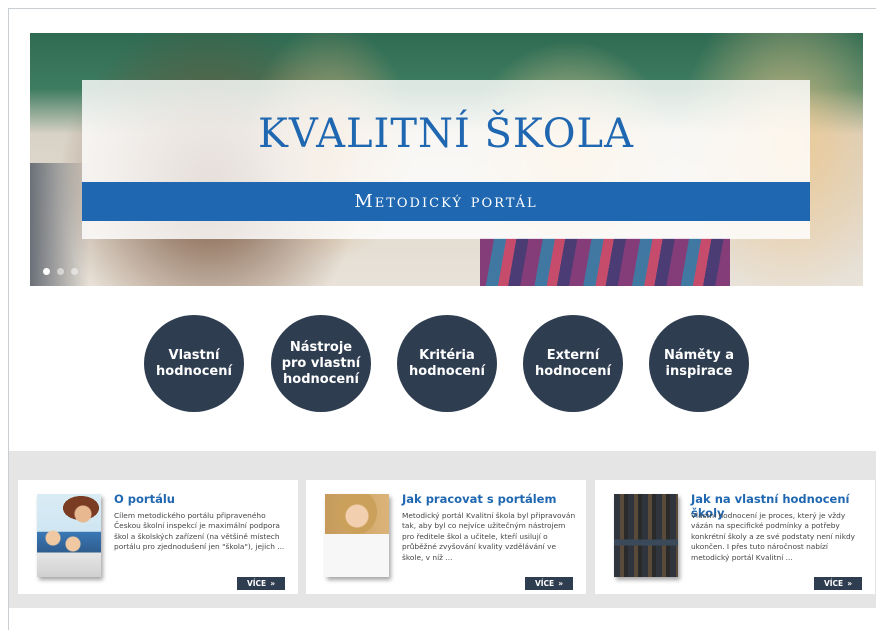 The width and height of the screenshot is (876, 630). Describe the element at coordinates (605, 262) in the screenshot. I see `hero-photo-detail` at that location.